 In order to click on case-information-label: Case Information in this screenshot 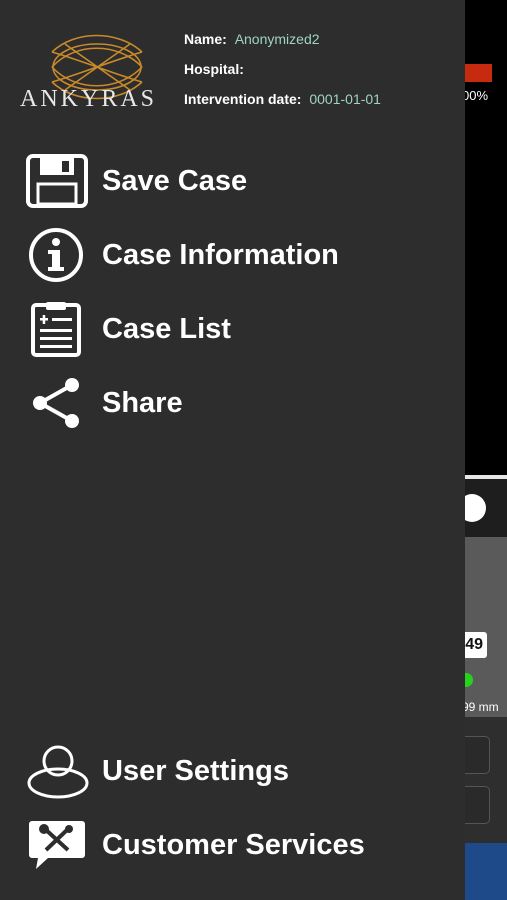, I will do `click(220, 254)`.